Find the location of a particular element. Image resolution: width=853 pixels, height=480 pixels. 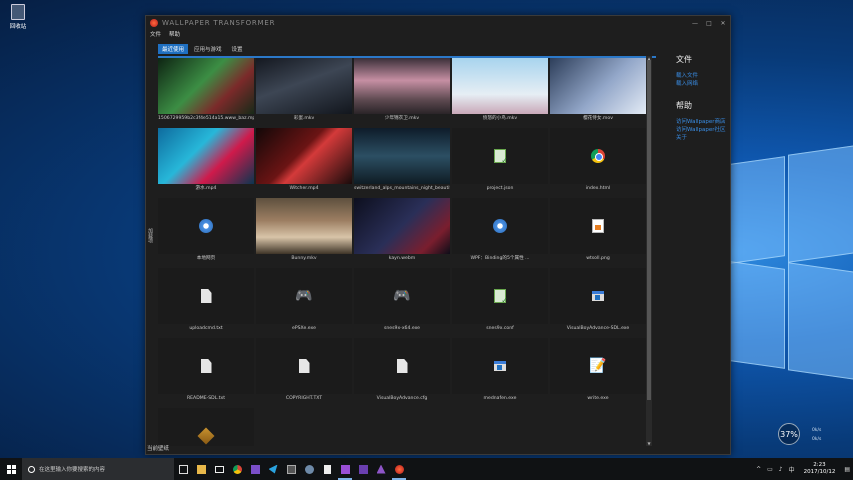

grid-item: COPYRIGHT.TXT is located at coordinates (304, 373).